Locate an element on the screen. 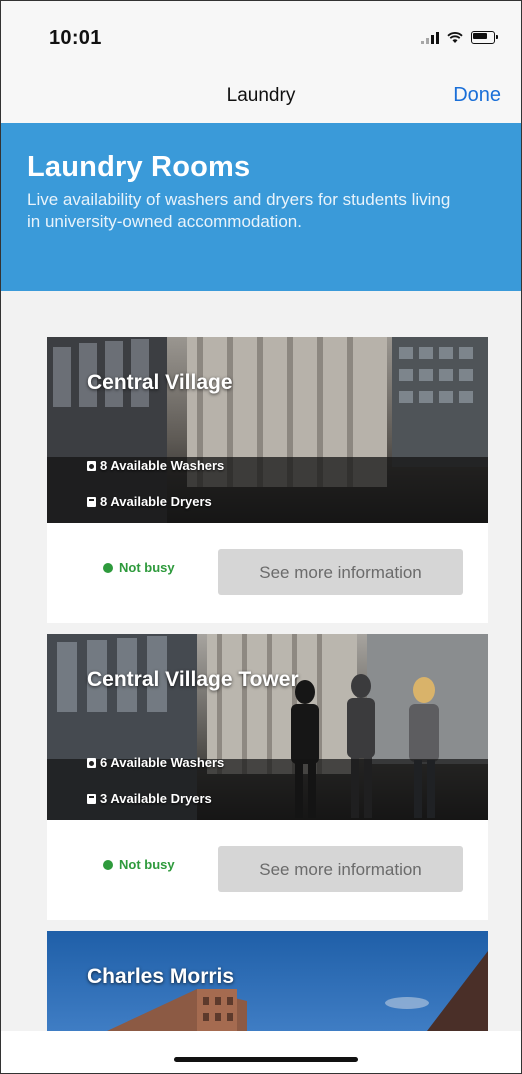 This screenshot has width=522, height=1074. dryers-available: 8 Available Dryers is located at coordinates (149, 501).